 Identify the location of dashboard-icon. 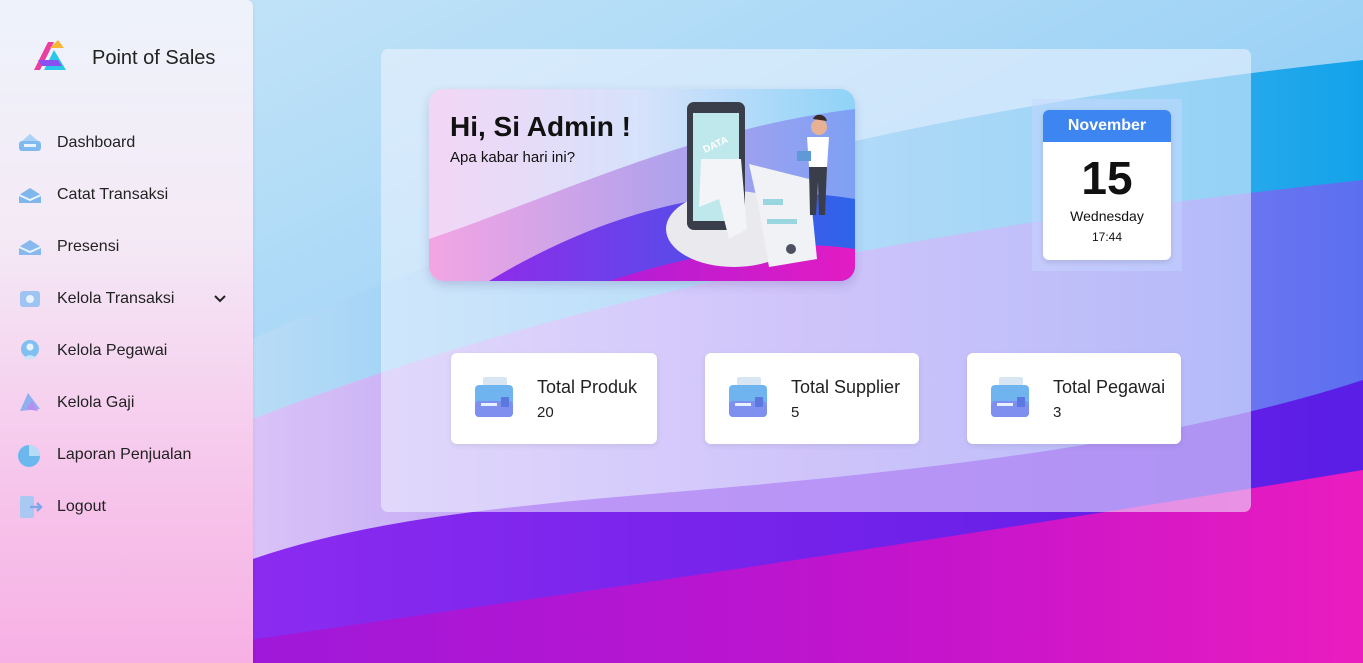
(30, 142).